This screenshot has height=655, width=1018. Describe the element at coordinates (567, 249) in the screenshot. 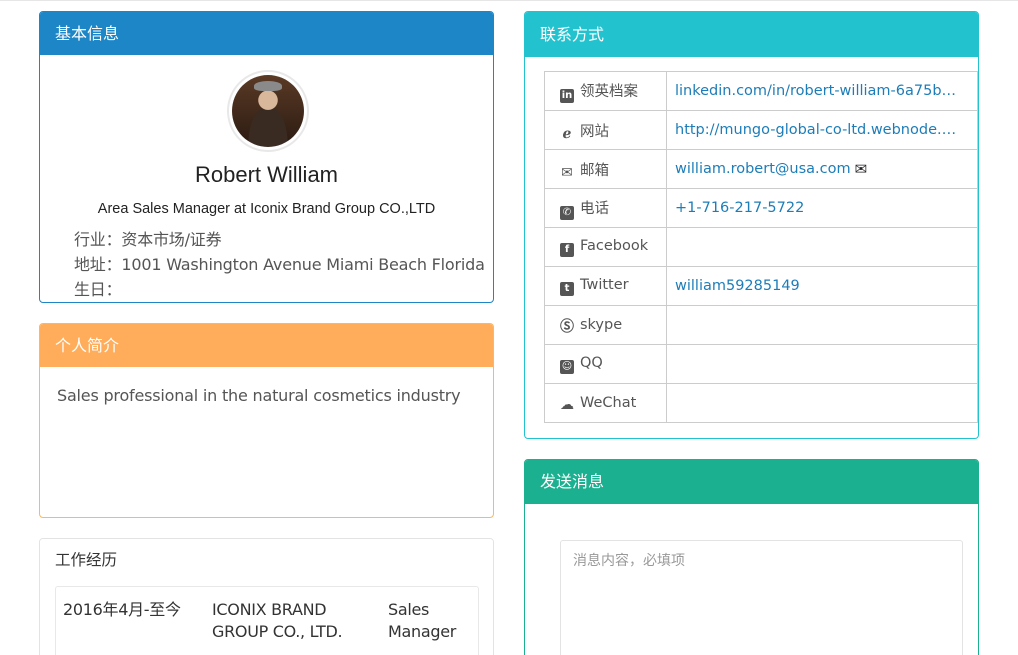

I see `facebook-icon: f` at that location.